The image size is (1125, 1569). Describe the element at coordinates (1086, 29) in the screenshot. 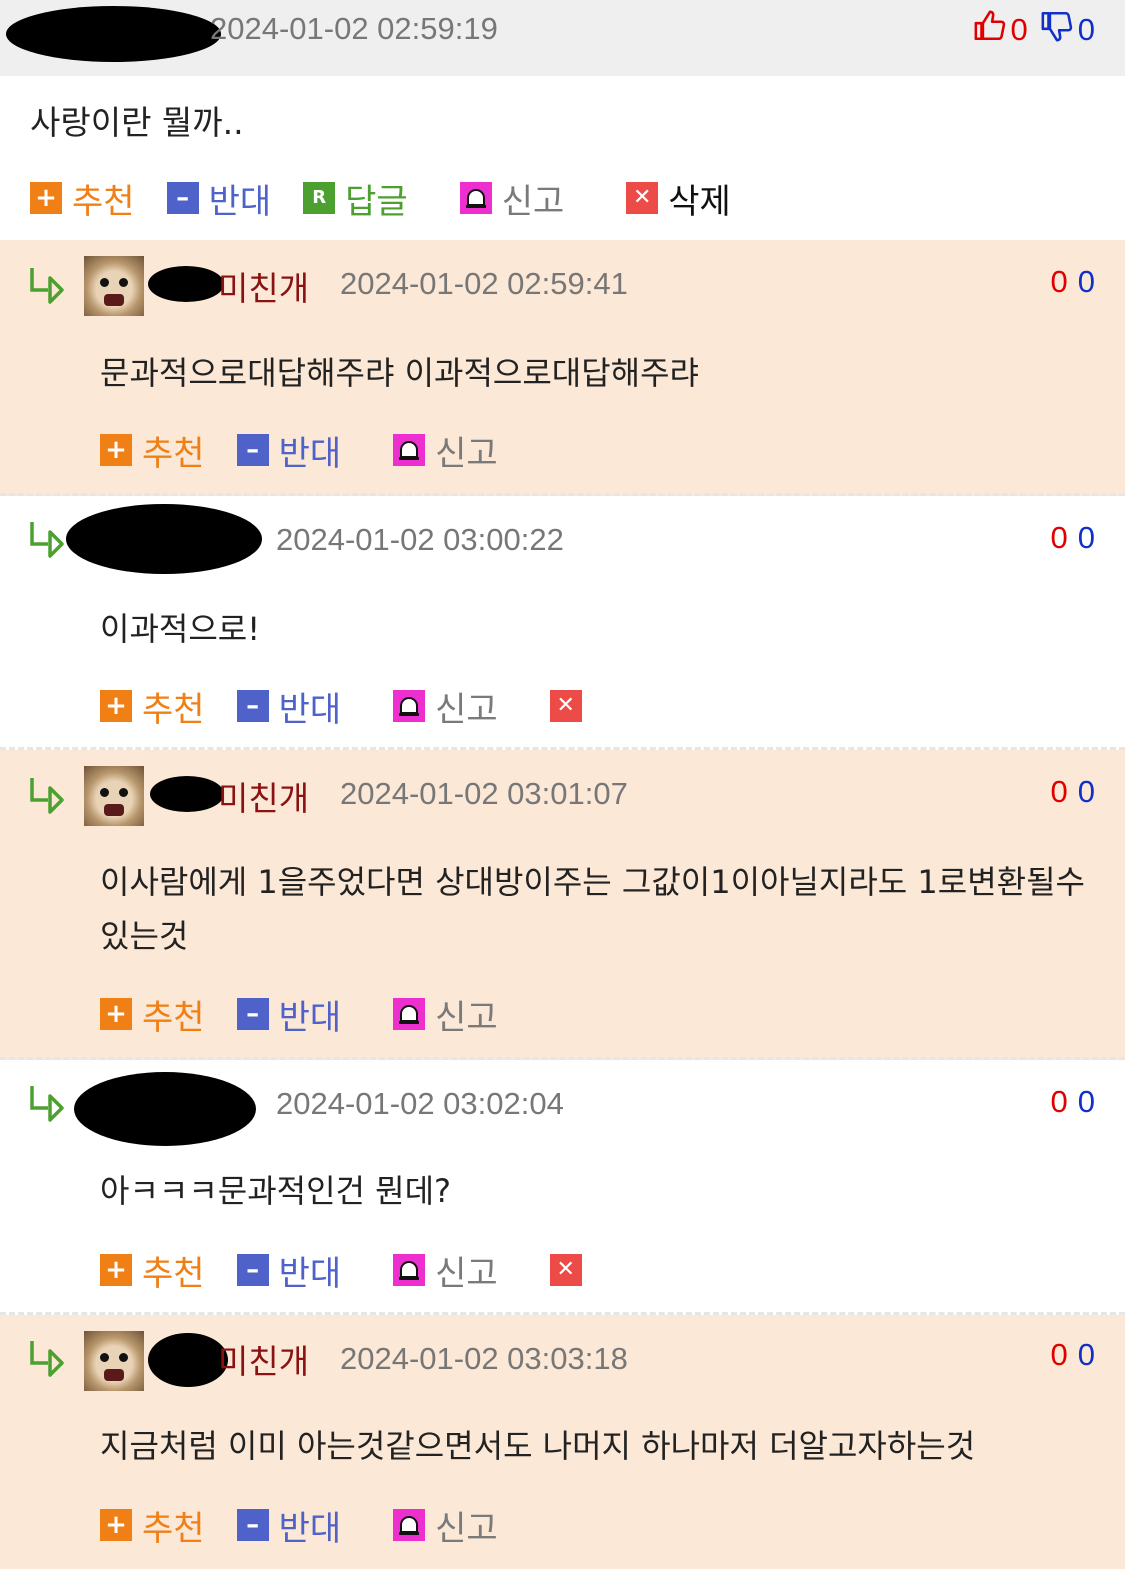

I see `downvote-count: 0` at that location.